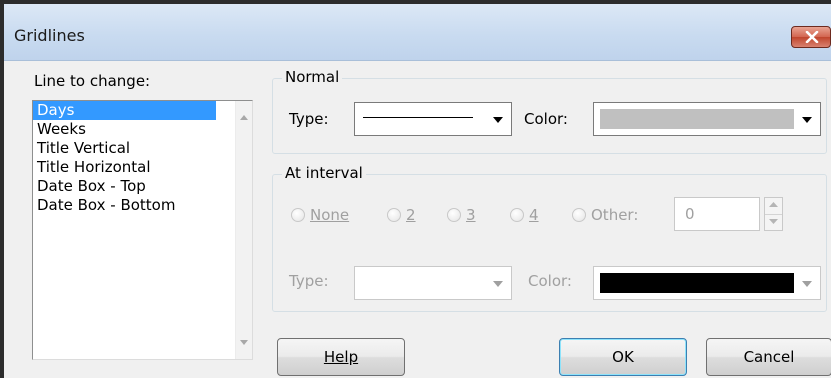  What do you see at coordinates (579, 215) in the screenshot?
I see `radio-other` at bounding box center [579, 215].